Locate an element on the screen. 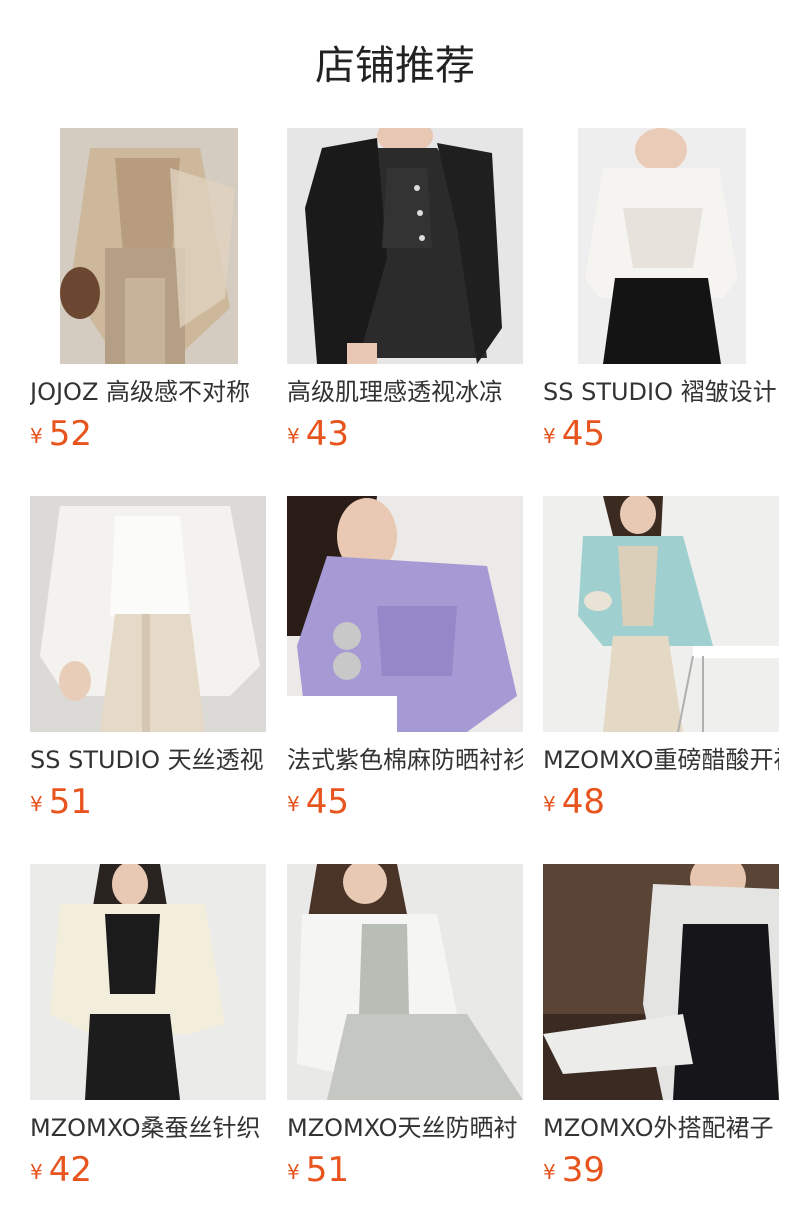  product-name: JOJOZ 高级感不对称 is located at coordinates (148, 392).